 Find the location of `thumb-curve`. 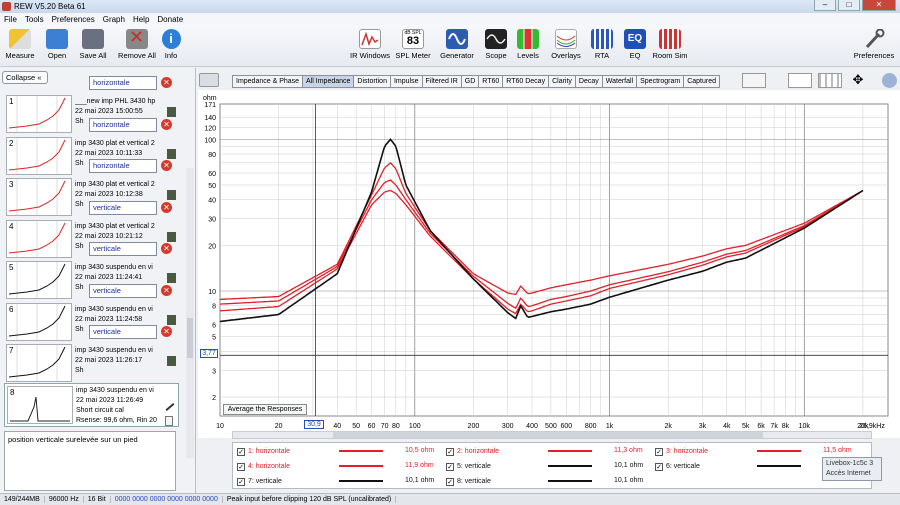

thumb-curve is located at coordinates (37, 238).